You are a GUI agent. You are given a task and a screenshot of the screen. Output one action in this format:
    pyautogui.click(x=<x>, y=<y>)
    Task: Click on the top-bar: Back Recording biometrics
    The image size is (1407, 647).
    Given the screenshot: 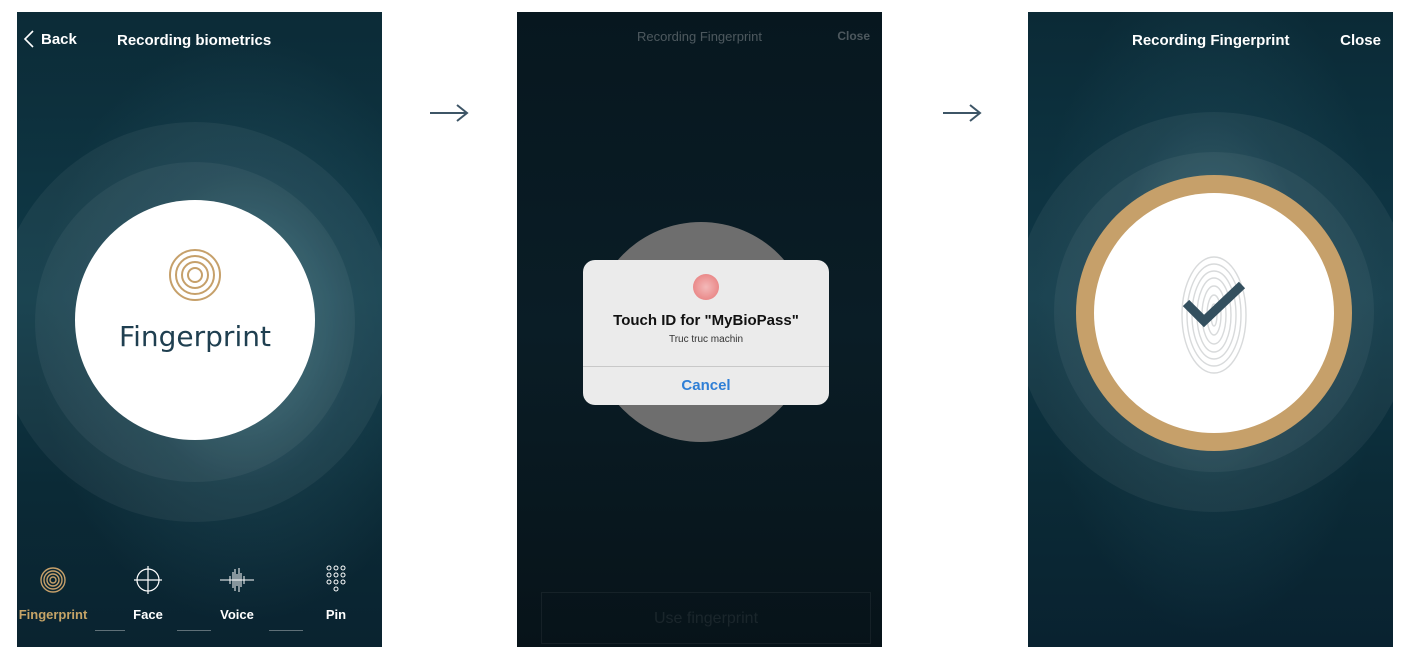 What is the action you would take?
    pyautogui.click(x=199, y=40)
    